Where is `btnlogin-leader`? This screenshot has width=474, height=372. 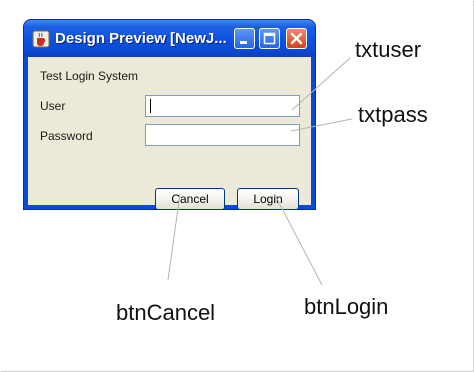 btnlogin-leader is located at coordinates (298, 240).